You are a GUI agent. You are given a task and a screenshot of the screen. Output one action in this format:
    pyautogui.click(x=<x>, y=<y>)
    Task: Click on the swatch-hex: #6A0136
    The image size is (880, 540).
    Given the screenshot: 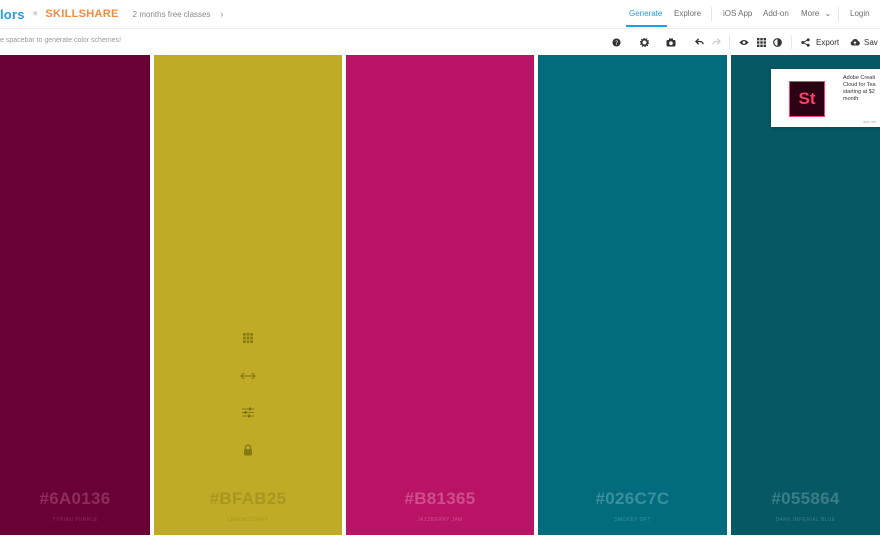 What is the action you would take?
    pyautogui.click(x=75, y=499)
    